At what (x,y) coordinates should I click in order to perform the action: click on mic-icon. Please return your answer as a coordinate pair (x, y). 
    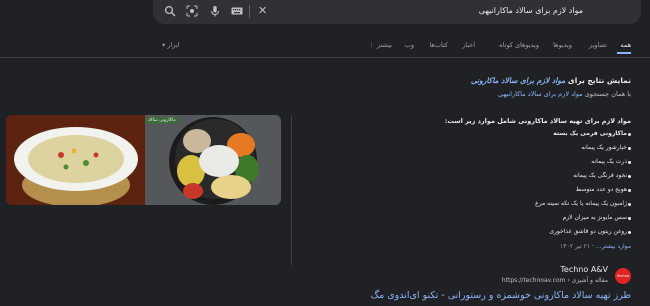
    Looking at the image, I should click on (215, 11).